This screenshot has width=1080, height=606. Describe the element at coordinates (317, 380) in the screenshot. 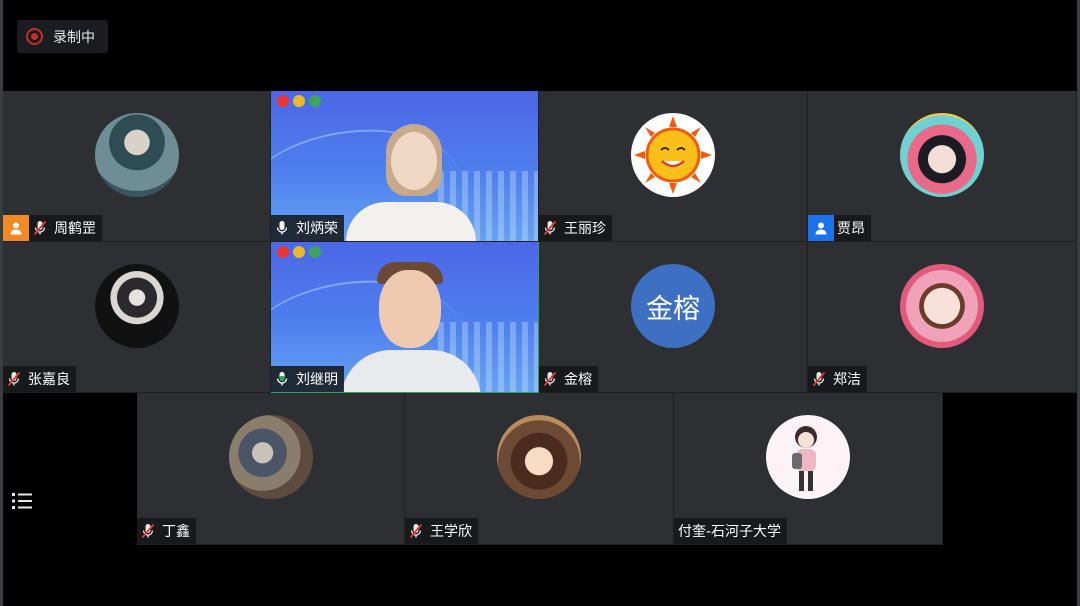

I see `participant-name: 刘继明` at that location.